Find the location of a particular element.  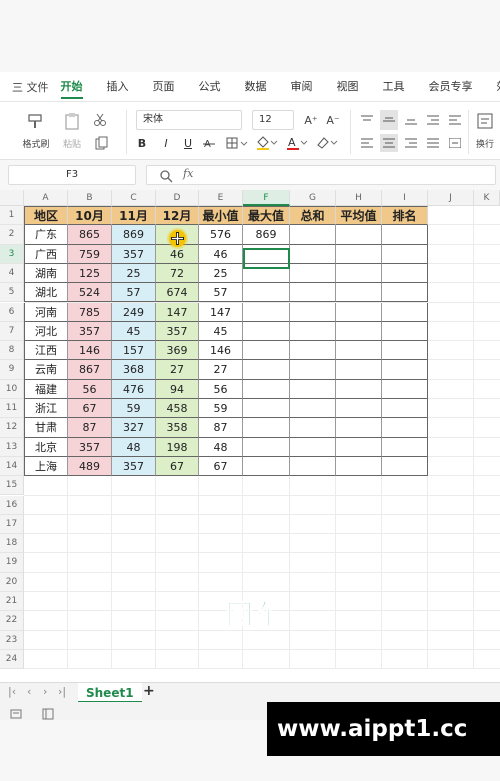

row-header-1: 1 is located at coordinates (12, 216).